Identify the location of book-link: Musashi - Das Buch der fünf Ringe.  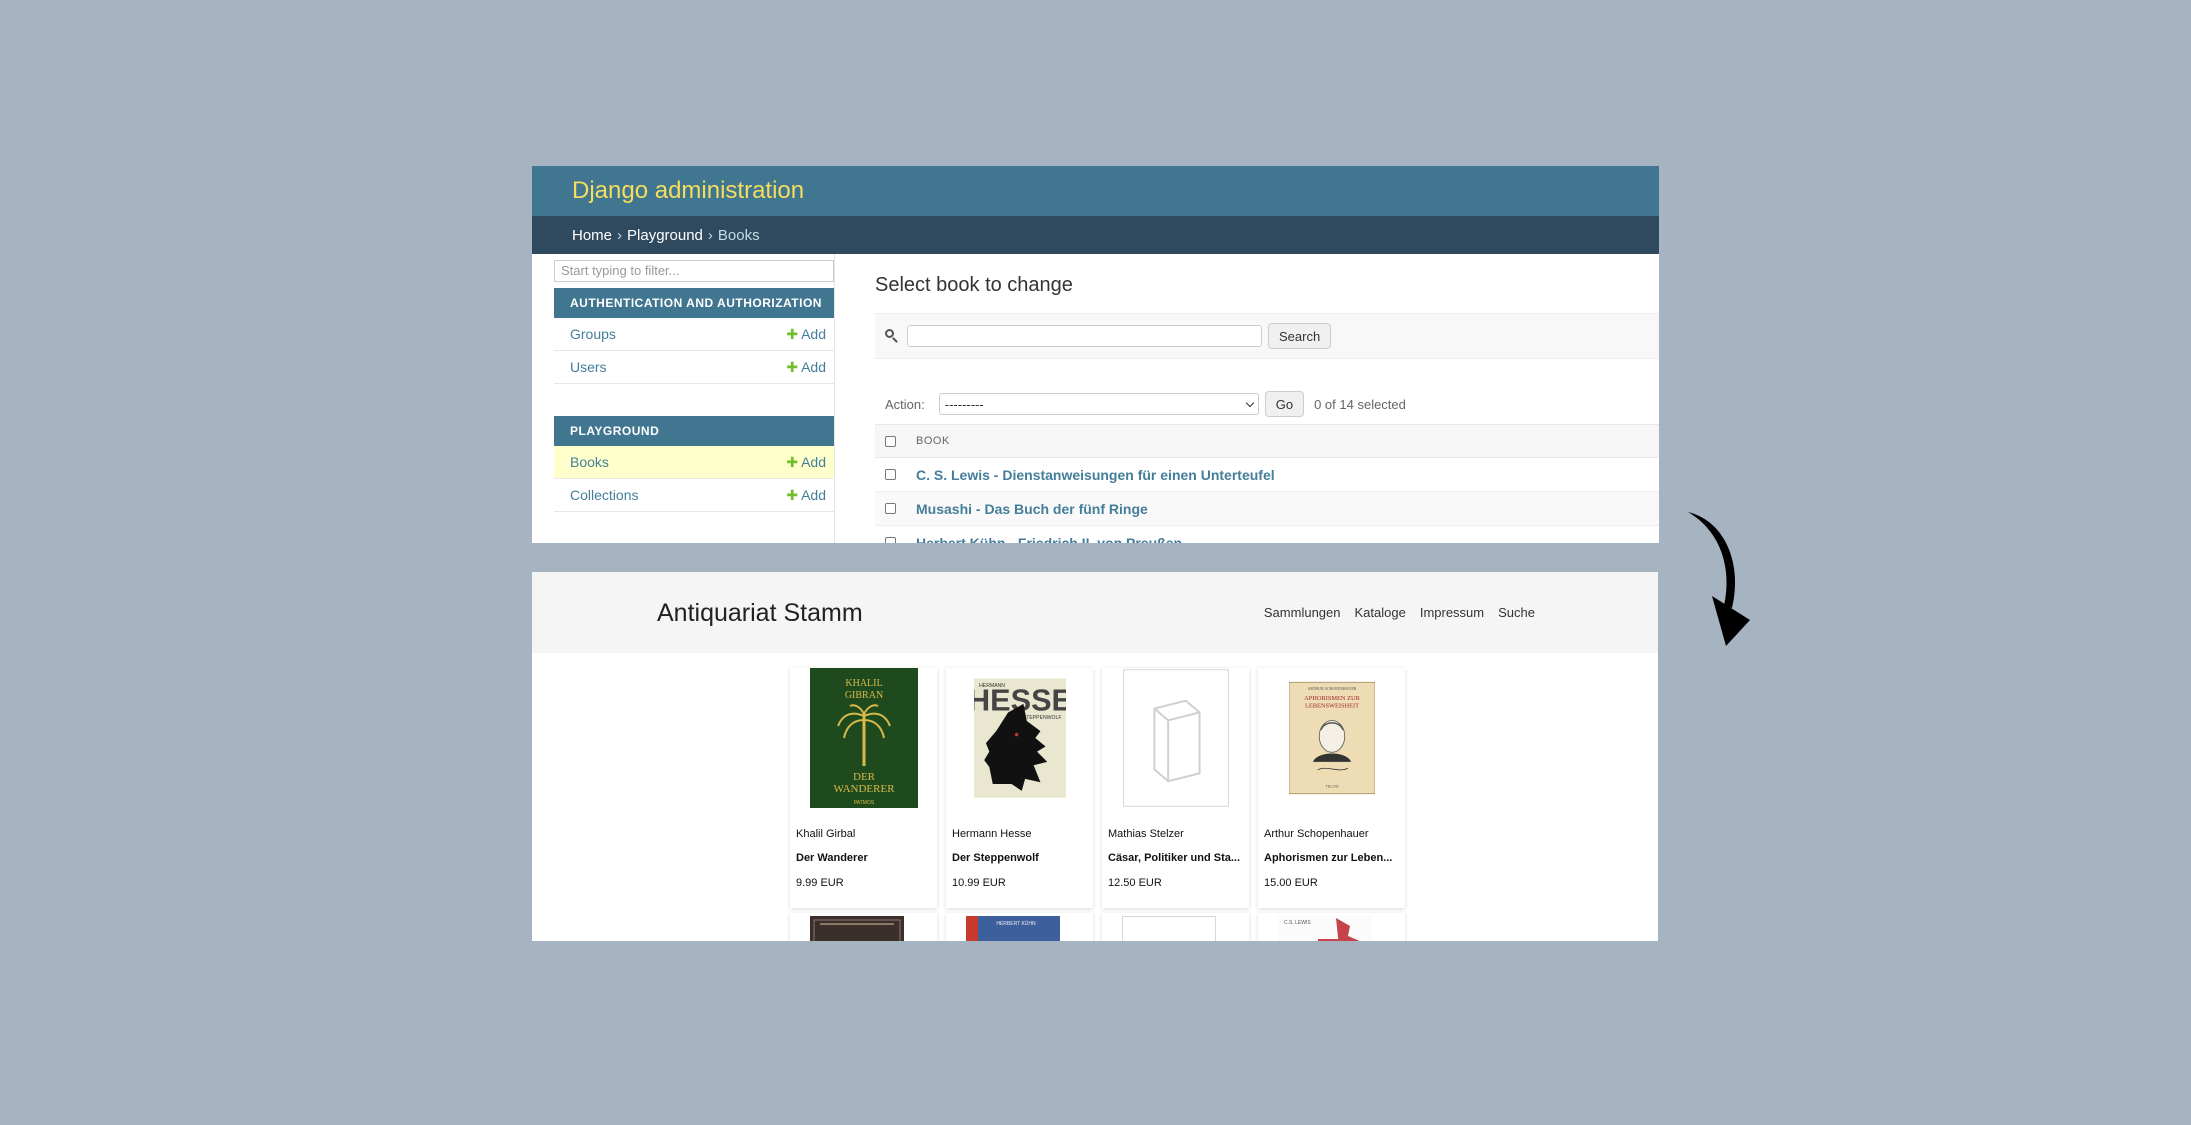
(1032, 509).